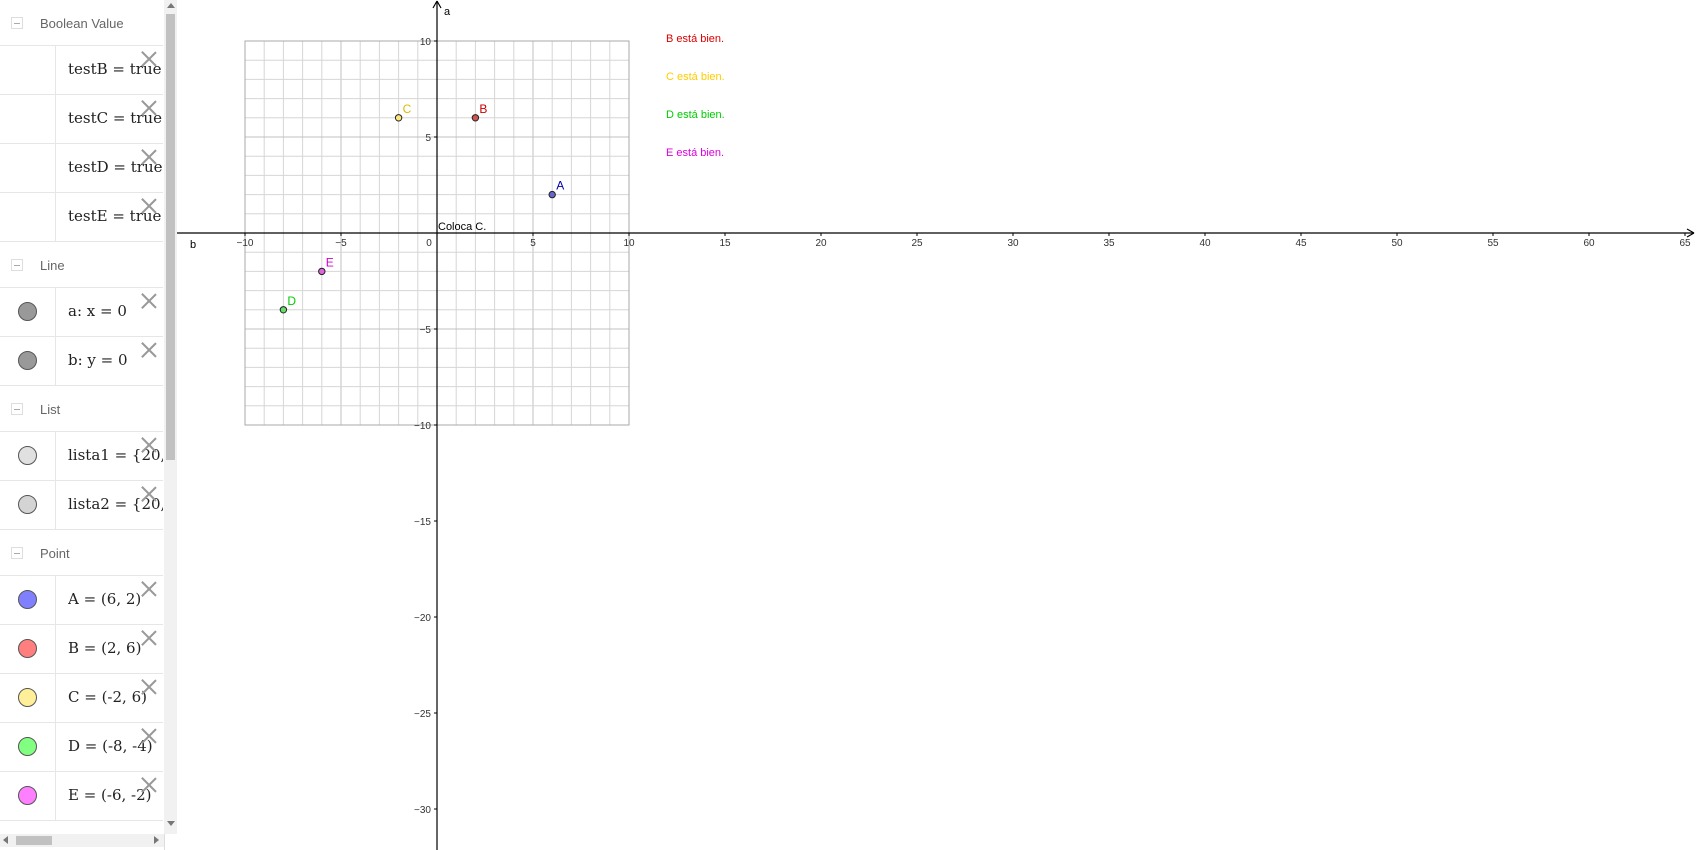 The width and height of the screenshot is (1698, 850). I want to click on scroll-up-arrow-icon, so click(171, 5).